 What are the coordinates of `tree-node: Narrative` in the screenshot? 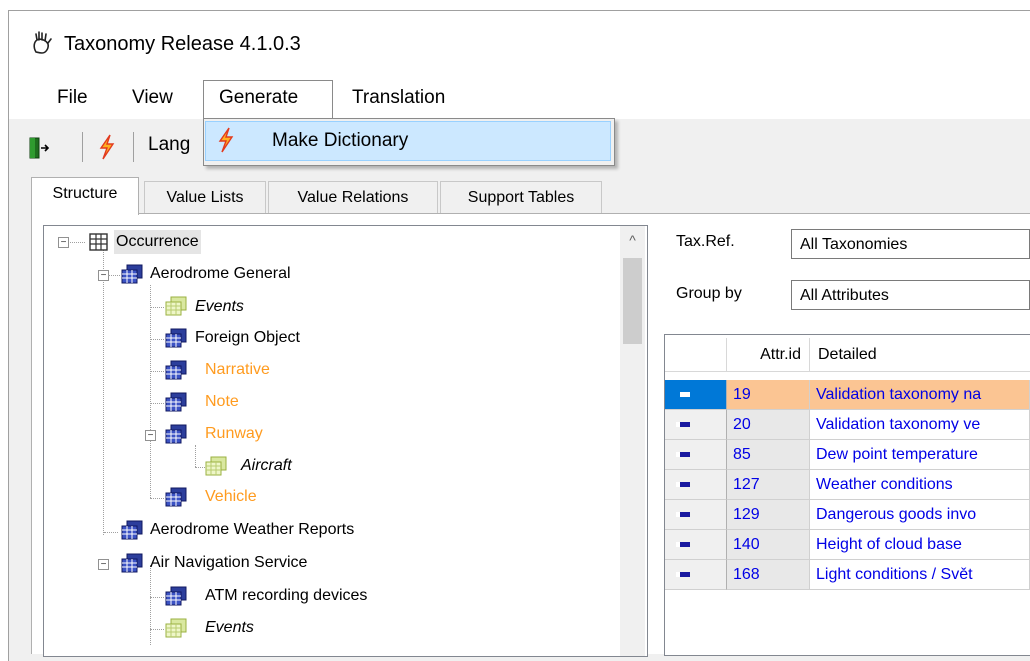 It's located at (237, 370).